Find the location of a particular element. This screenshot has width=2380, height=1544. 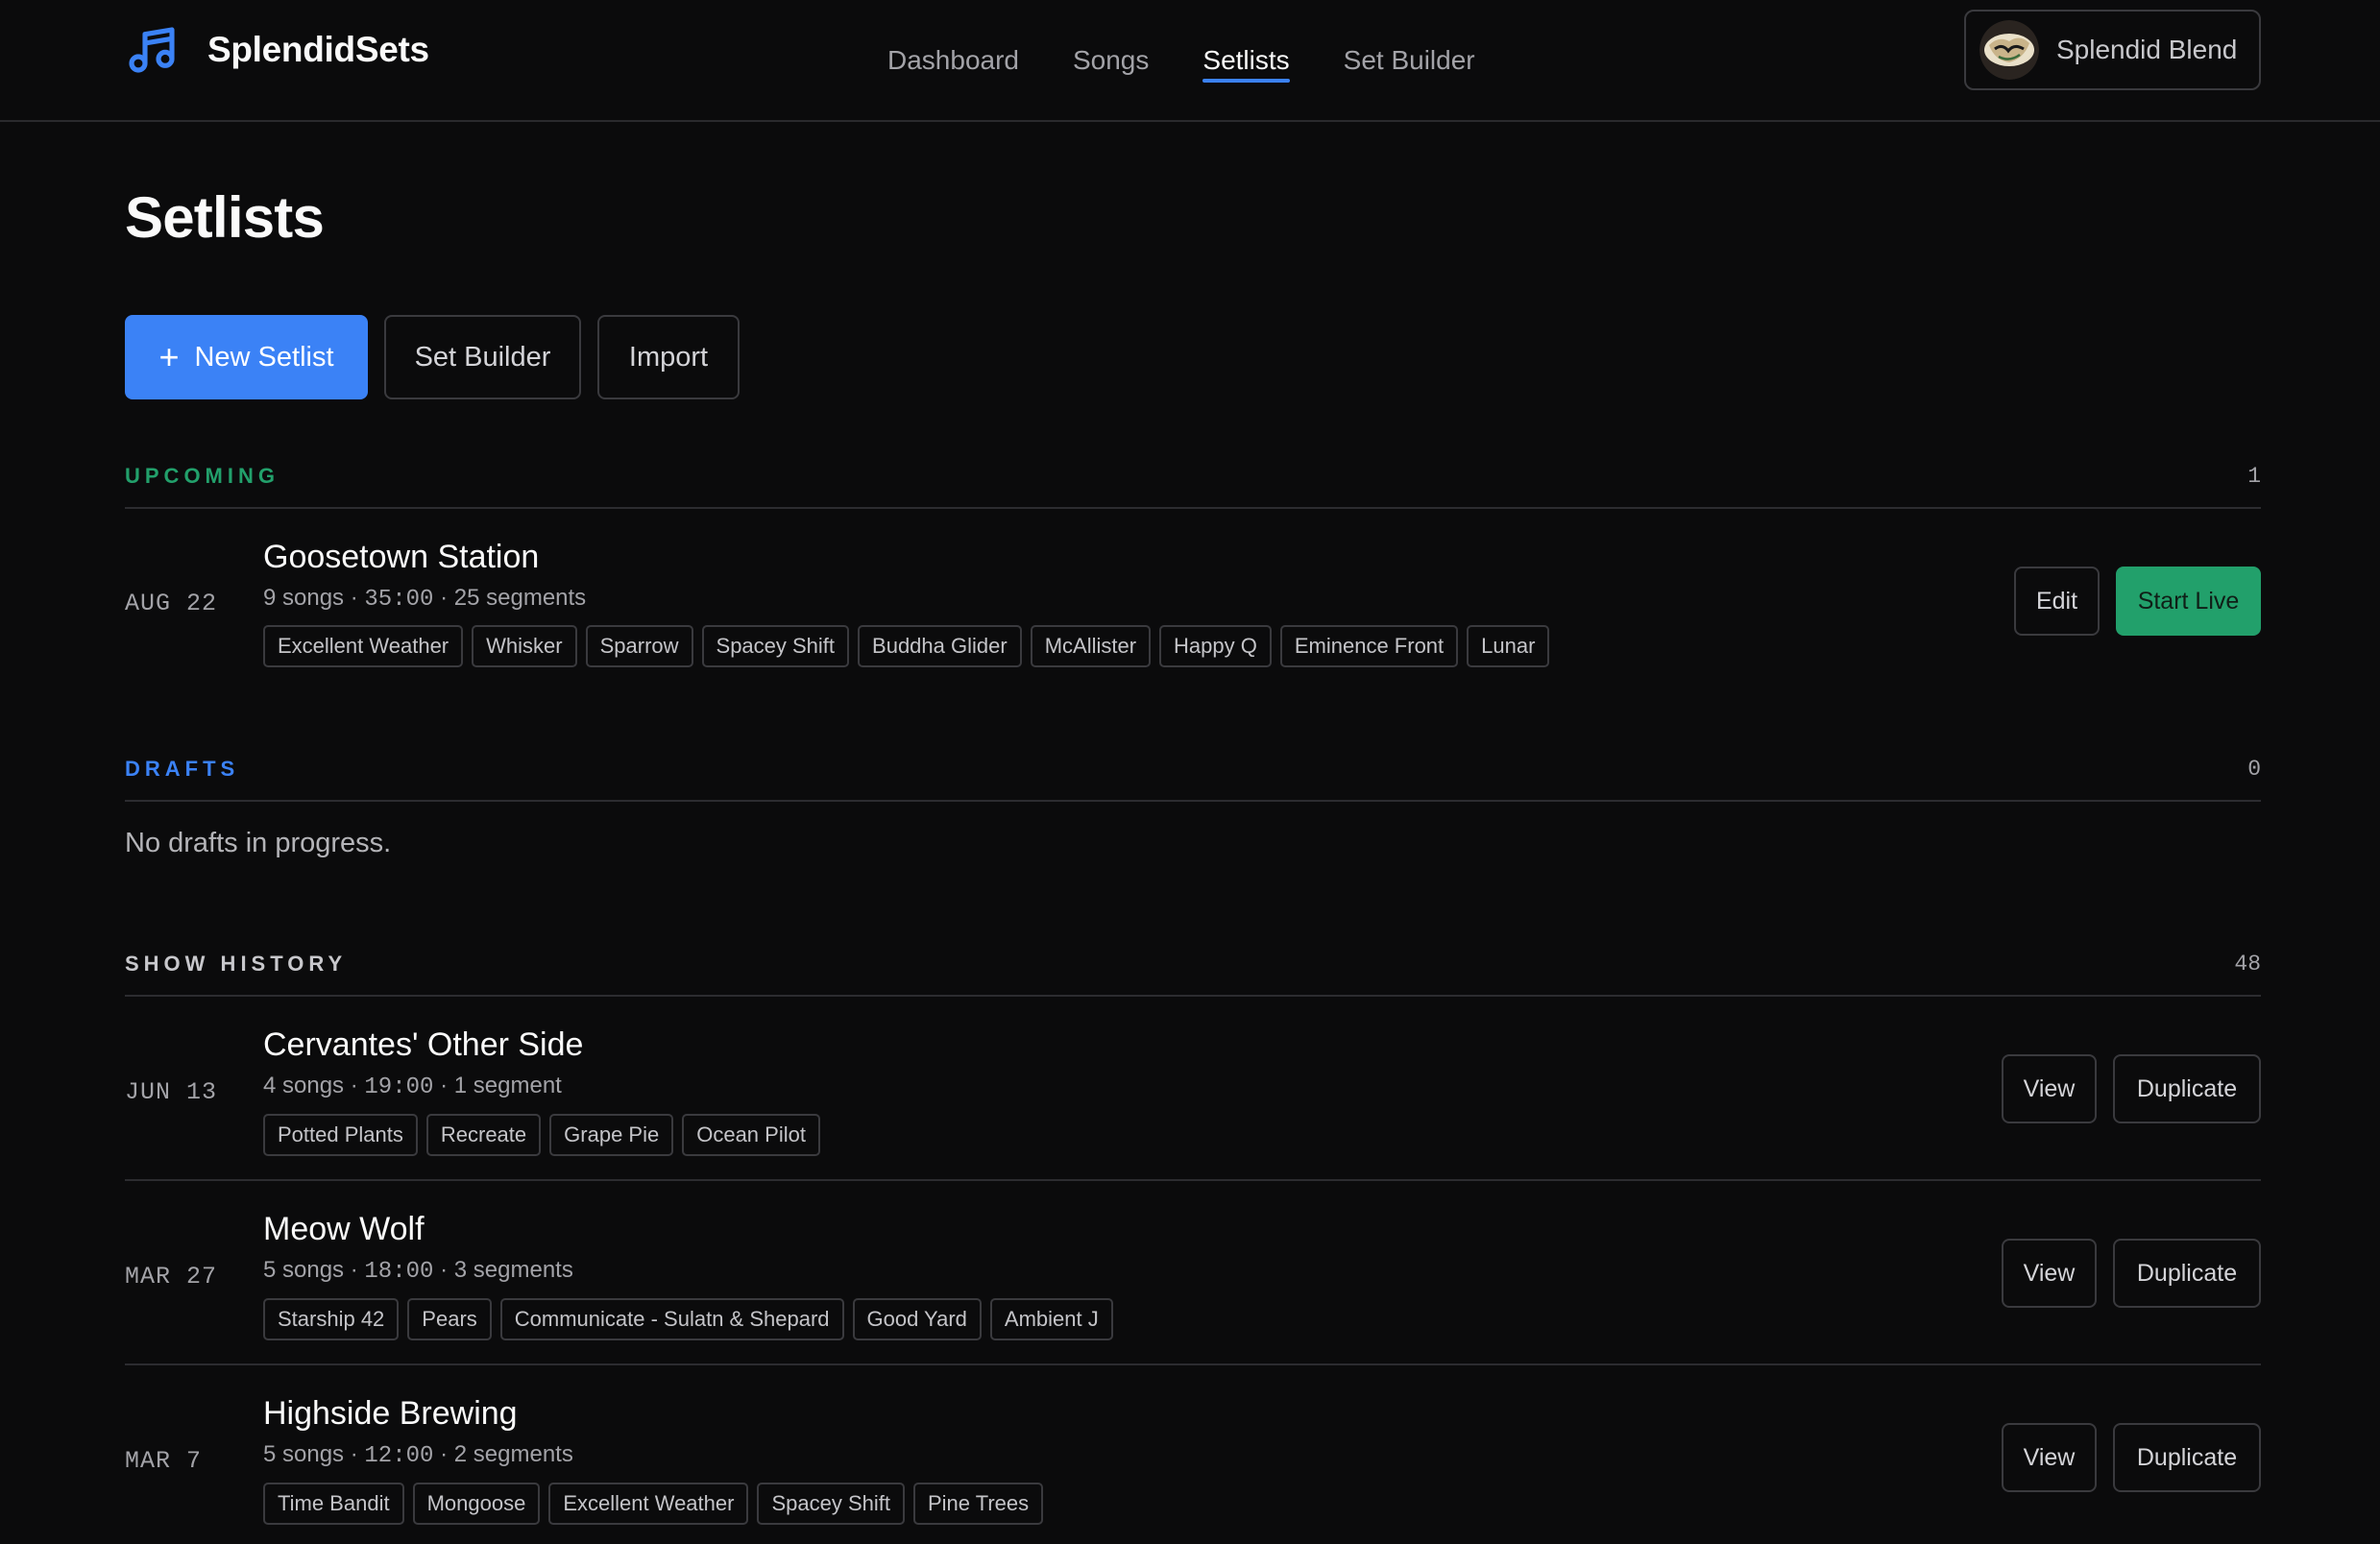

song-tag: Ocean Pilot is located at coordinates (751, 1135).